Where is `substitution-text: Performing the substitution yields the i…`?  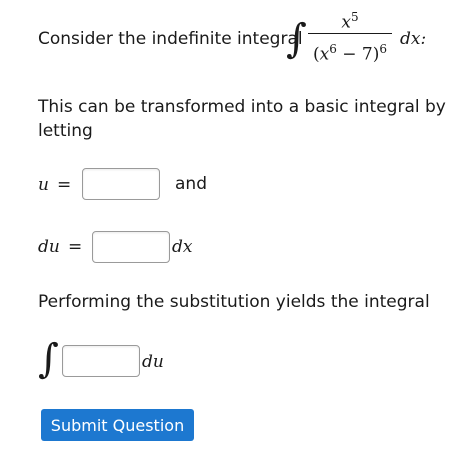 substitution-text: Performing the substitution yields the i… is located at coordinates (234, 302).